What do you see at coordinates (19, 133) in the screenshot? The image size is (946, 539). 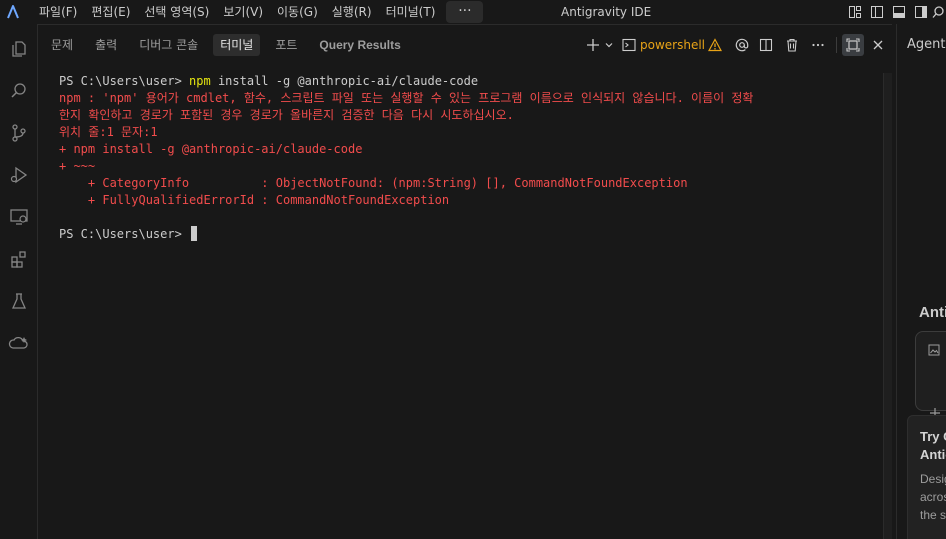 I see `source-control-icon` at bounding box center [19, 133].